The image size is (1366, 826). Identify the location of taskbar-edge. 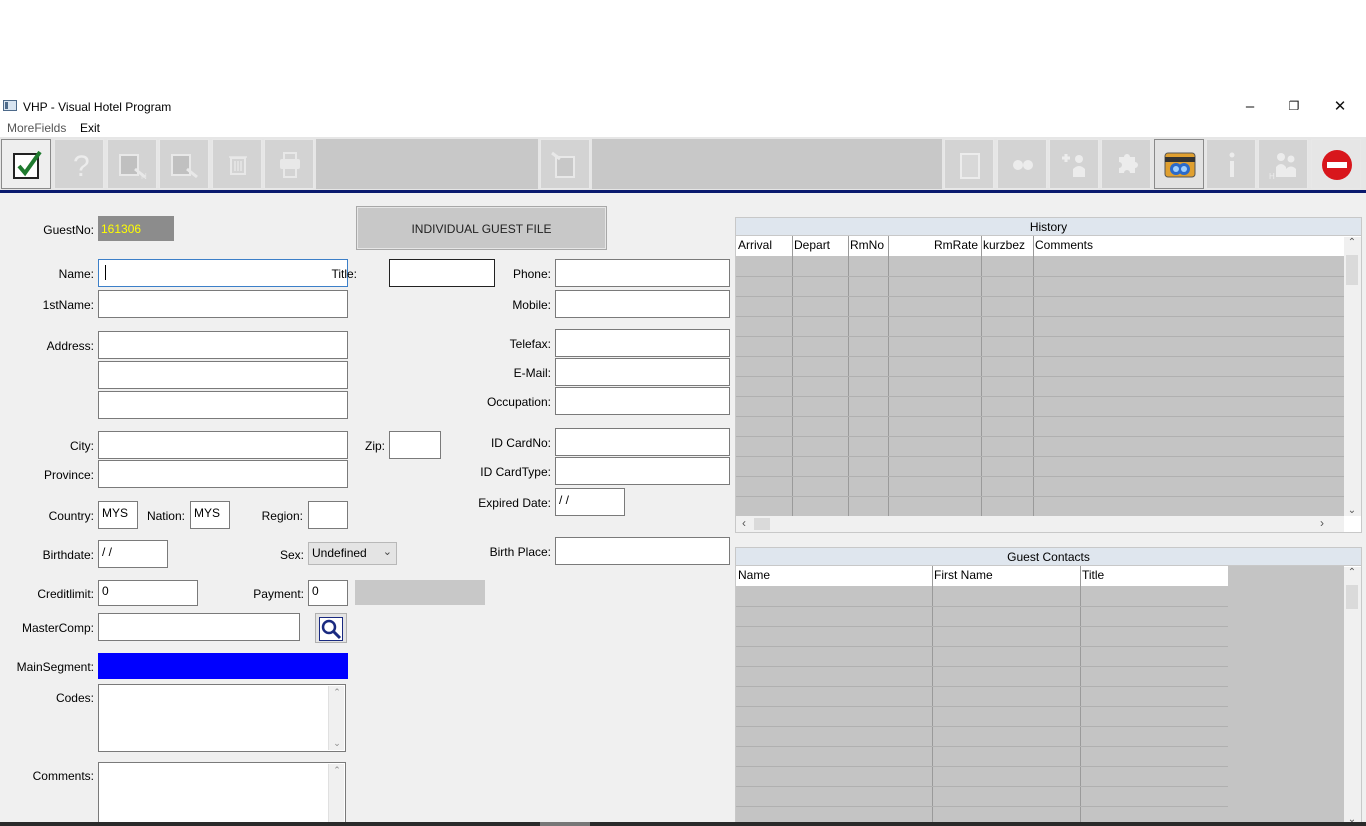
(683, 824).